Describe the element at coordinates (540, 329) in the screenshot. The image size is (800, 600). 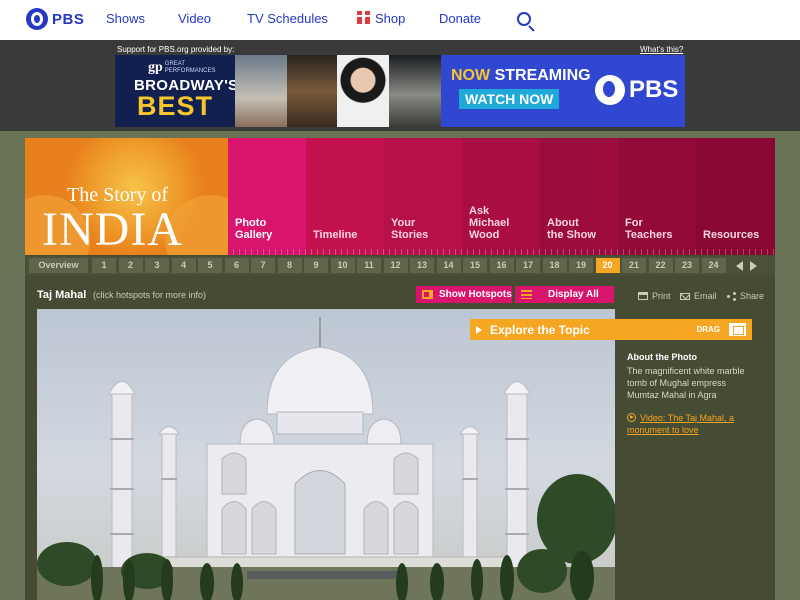
I see `explore-topic-label: Explore the Topic` at that location.